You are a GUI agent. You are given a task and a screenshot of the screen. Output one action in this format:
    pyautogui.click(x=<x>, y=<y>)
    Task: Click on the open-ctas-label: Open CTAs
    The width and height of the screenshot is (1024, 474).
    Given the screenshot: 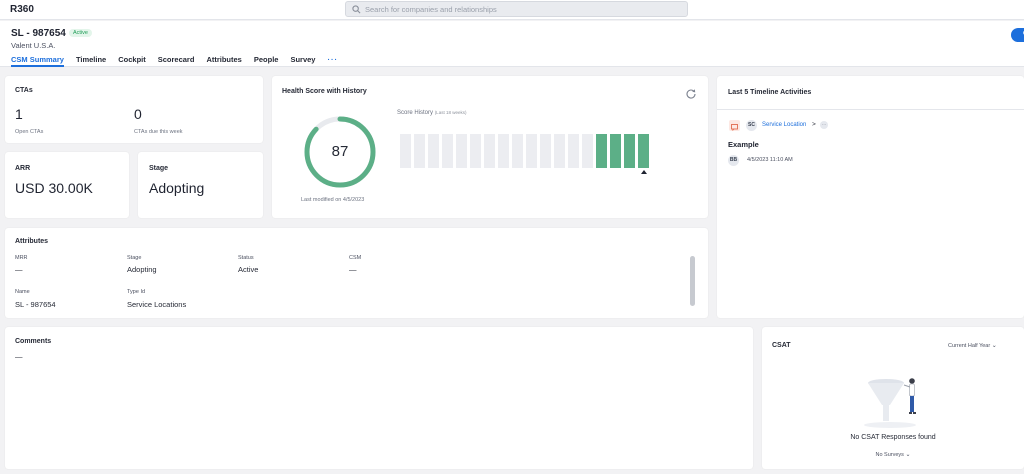 What is the action you would take?
    pyautogui.click(x=29, y=132)
    